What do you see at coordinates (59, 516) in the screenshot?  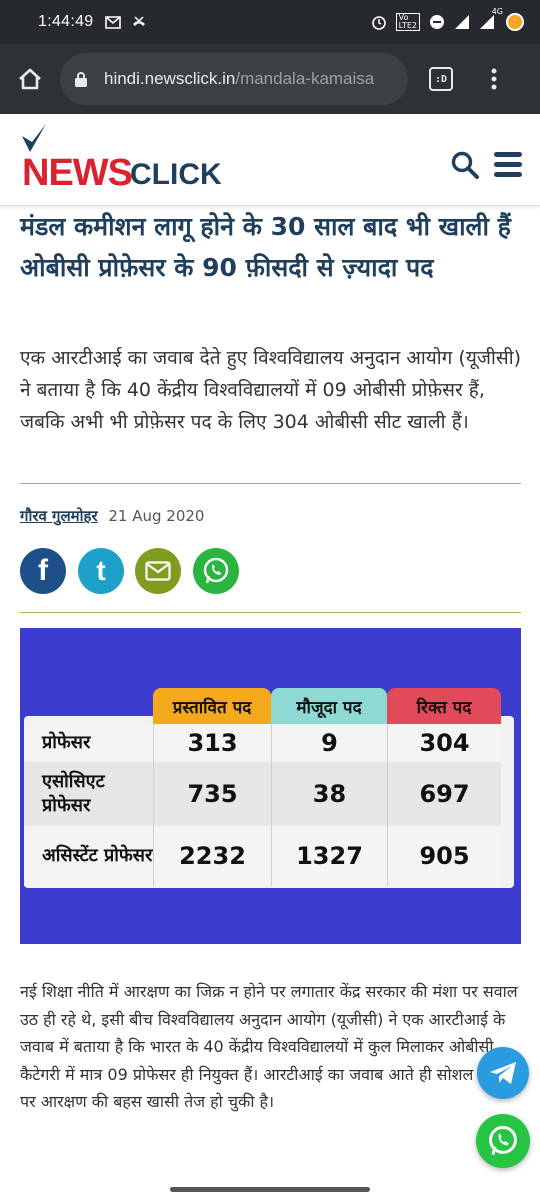 I see `author-link: गौरव गुलमोहर` at bounding box center [59, 516].